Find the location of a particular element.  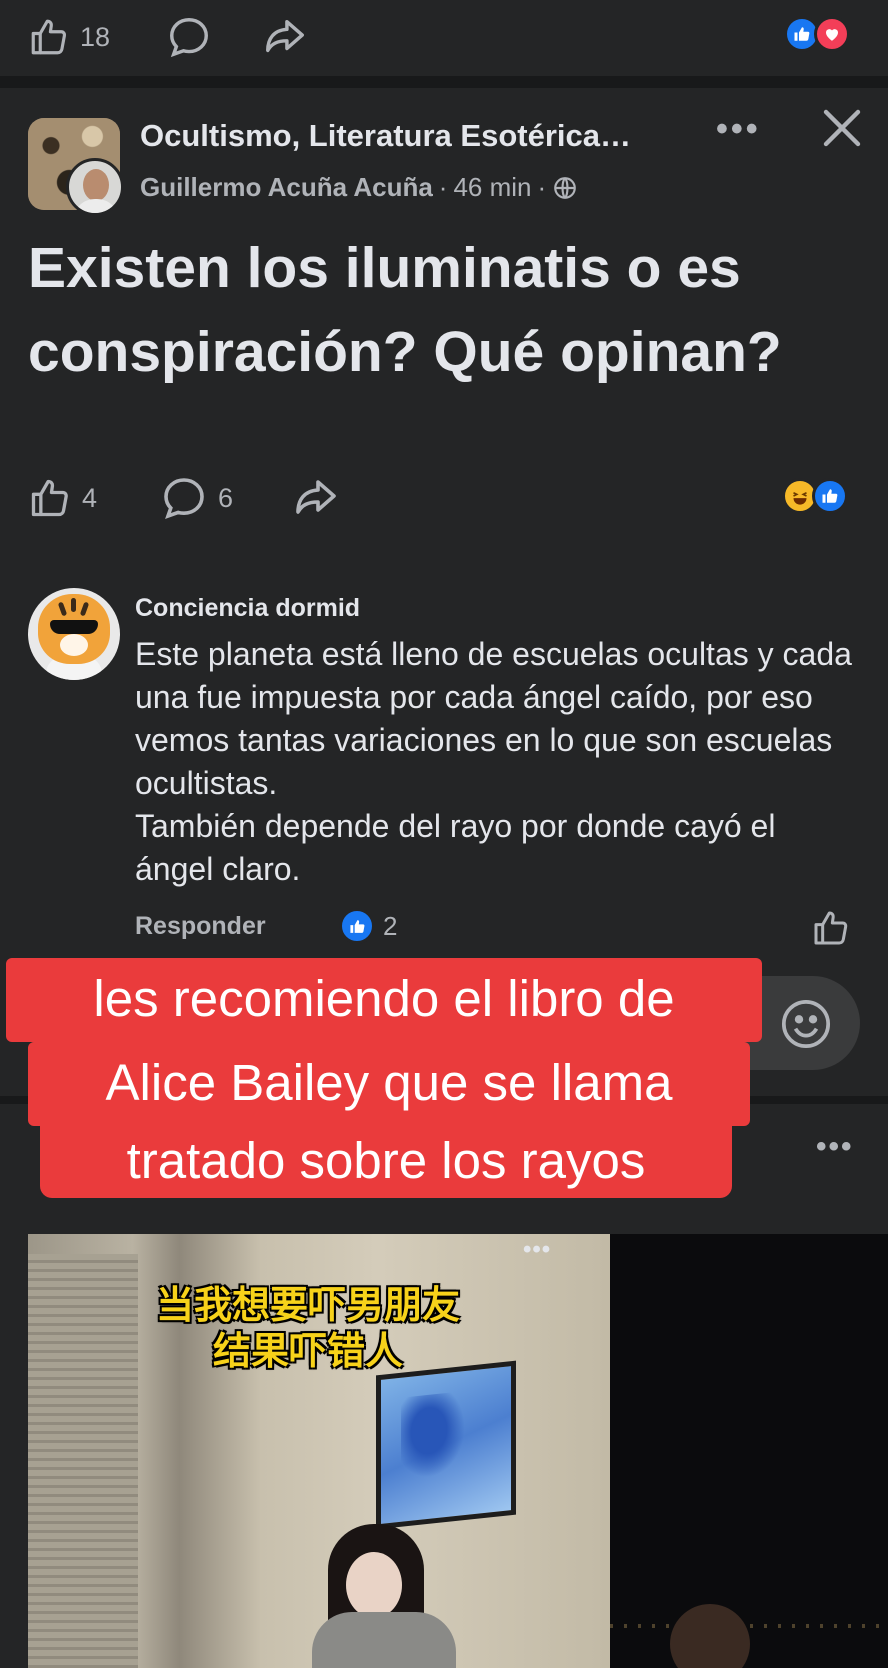

comment-reaction-summary: 2 is located at coordinates (368, 926).